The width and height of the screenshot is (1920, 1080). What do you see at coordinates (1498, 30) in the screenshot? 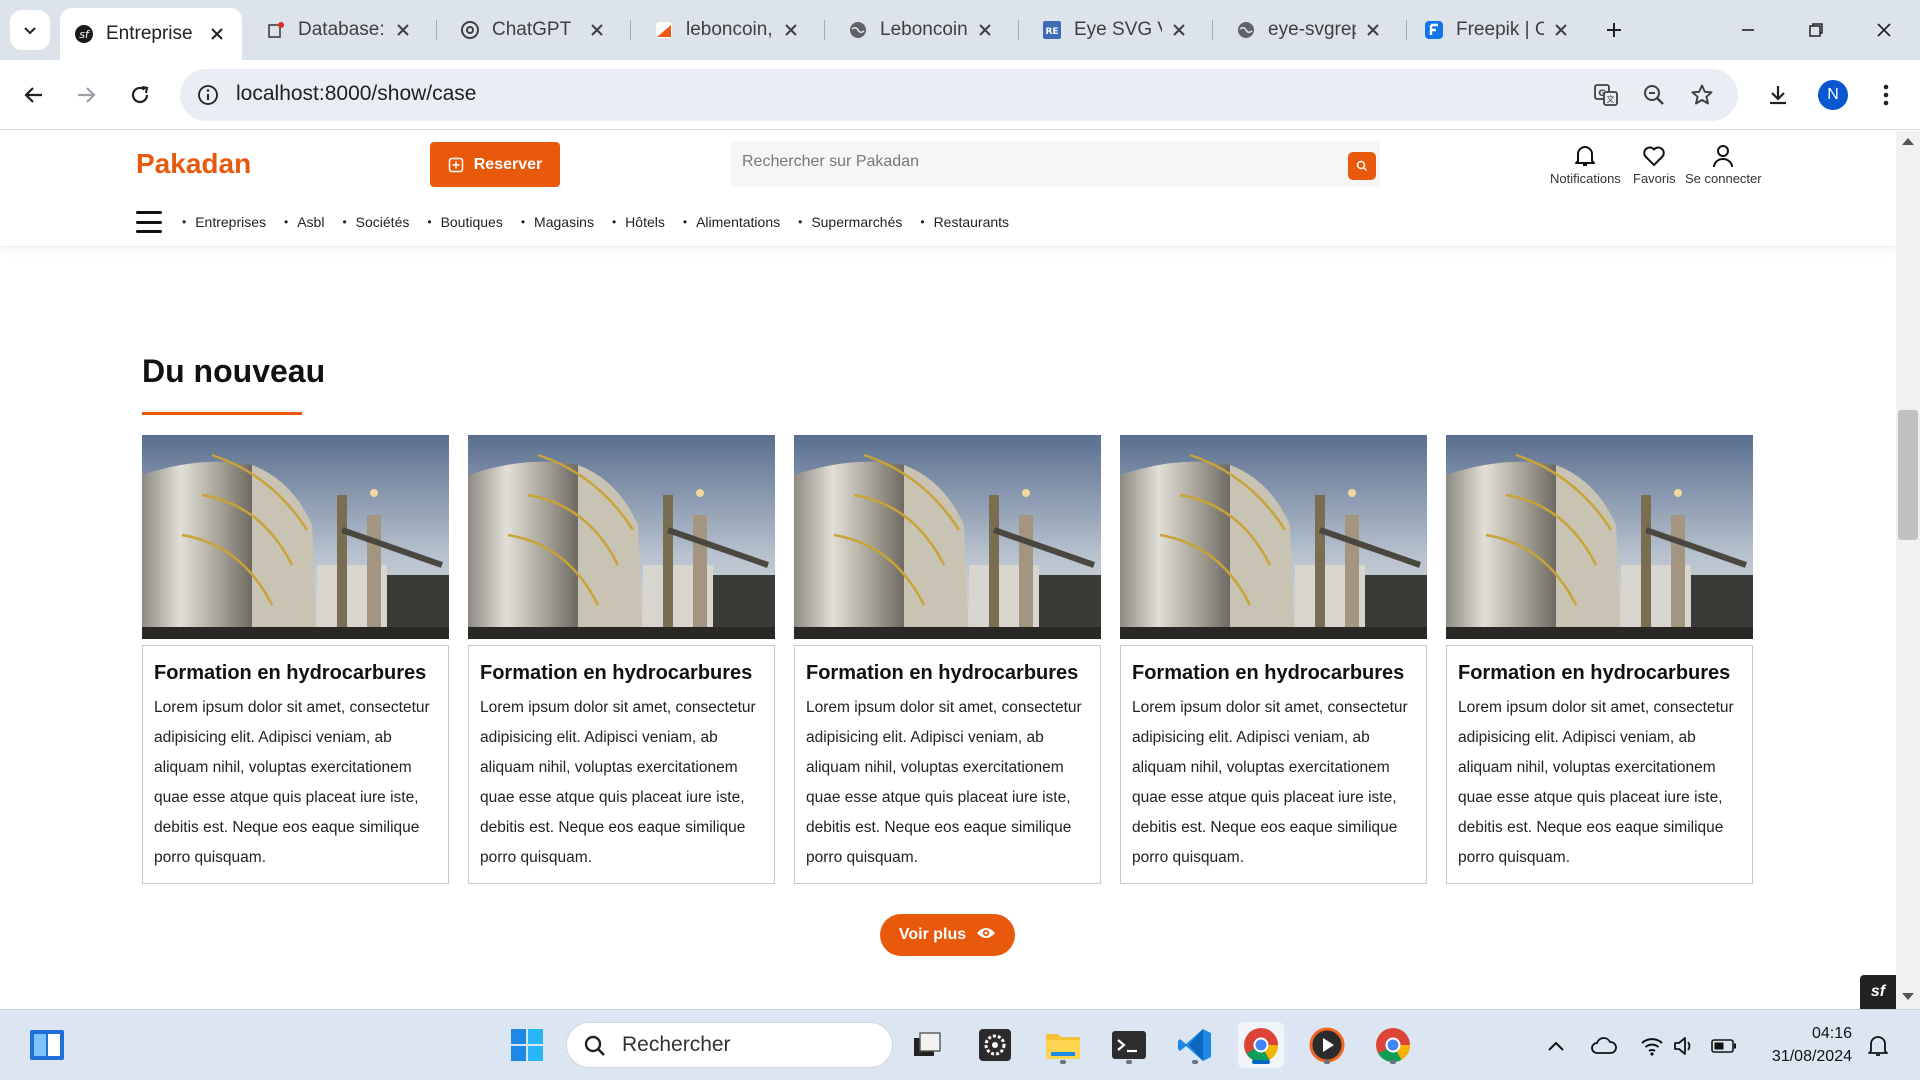
I see `tab-freepik: Freepik | C` at bounding box center [1498, 30].